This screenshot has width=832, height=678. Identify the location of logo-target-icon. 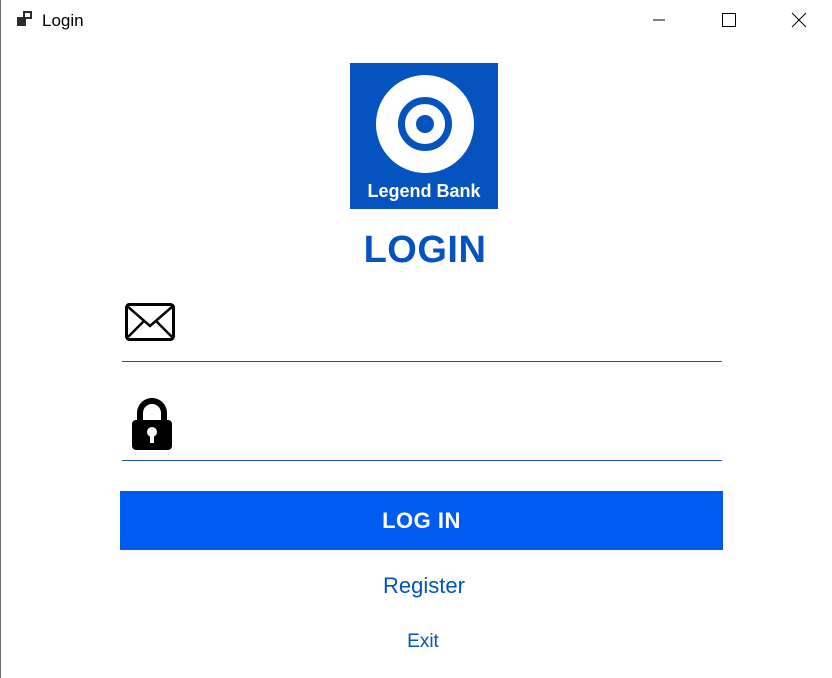
(425, 124).